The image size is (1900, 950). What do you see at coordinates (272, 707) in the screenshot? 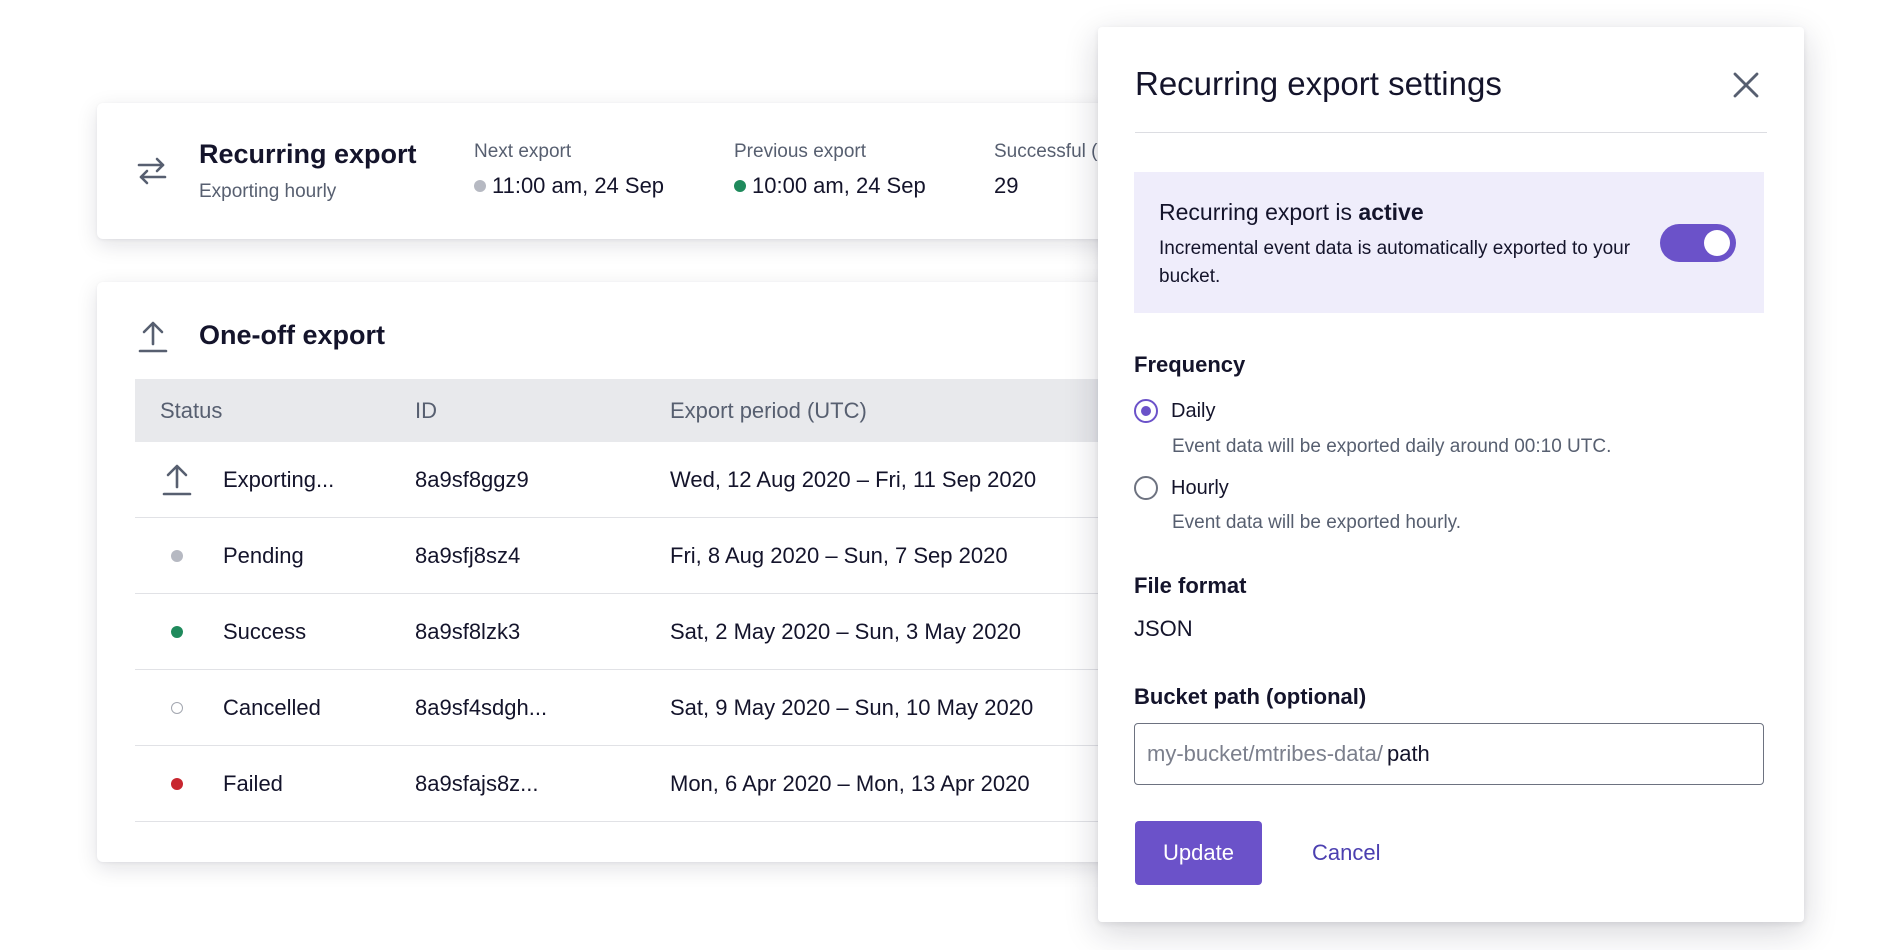
I see `row-status: Cancelled` at bounding box center [272, 707].